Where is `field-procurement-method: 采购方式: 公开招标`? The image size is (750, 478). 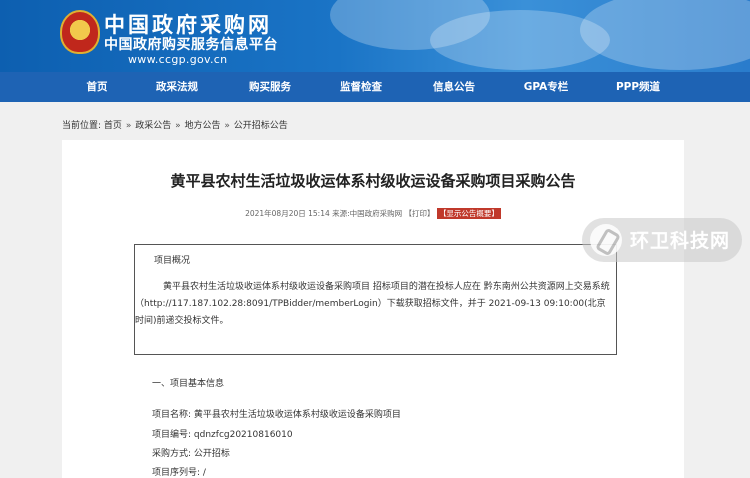
field-procurement-method: 采购方式: 公开招标 is located at coordinates (191, 452).